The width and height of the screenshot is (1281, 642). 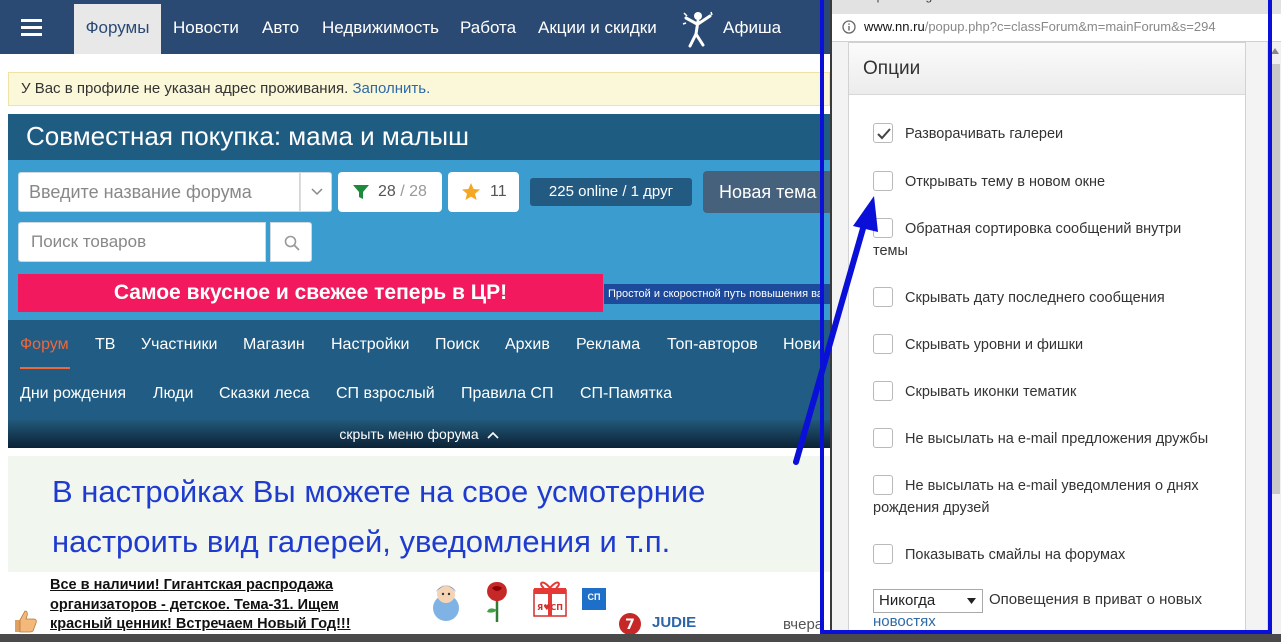 I want to click on filter-button: 28 / 28, so click(x=390, y=192).